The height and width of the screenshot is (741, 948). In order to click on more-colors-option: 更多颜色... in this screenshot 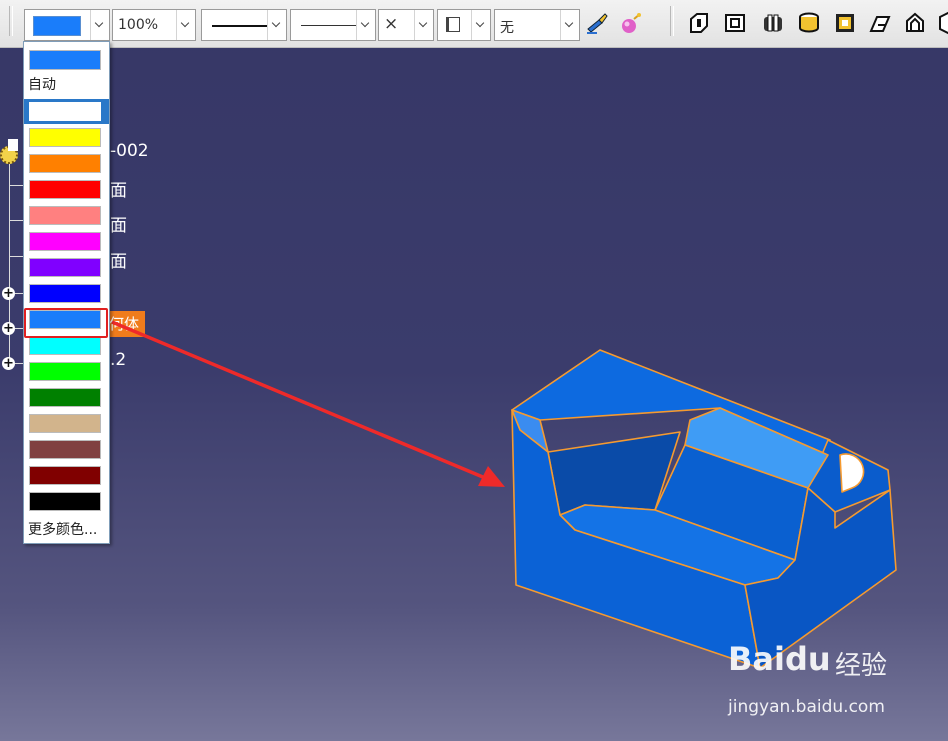, I will do `click(62, 529)`.